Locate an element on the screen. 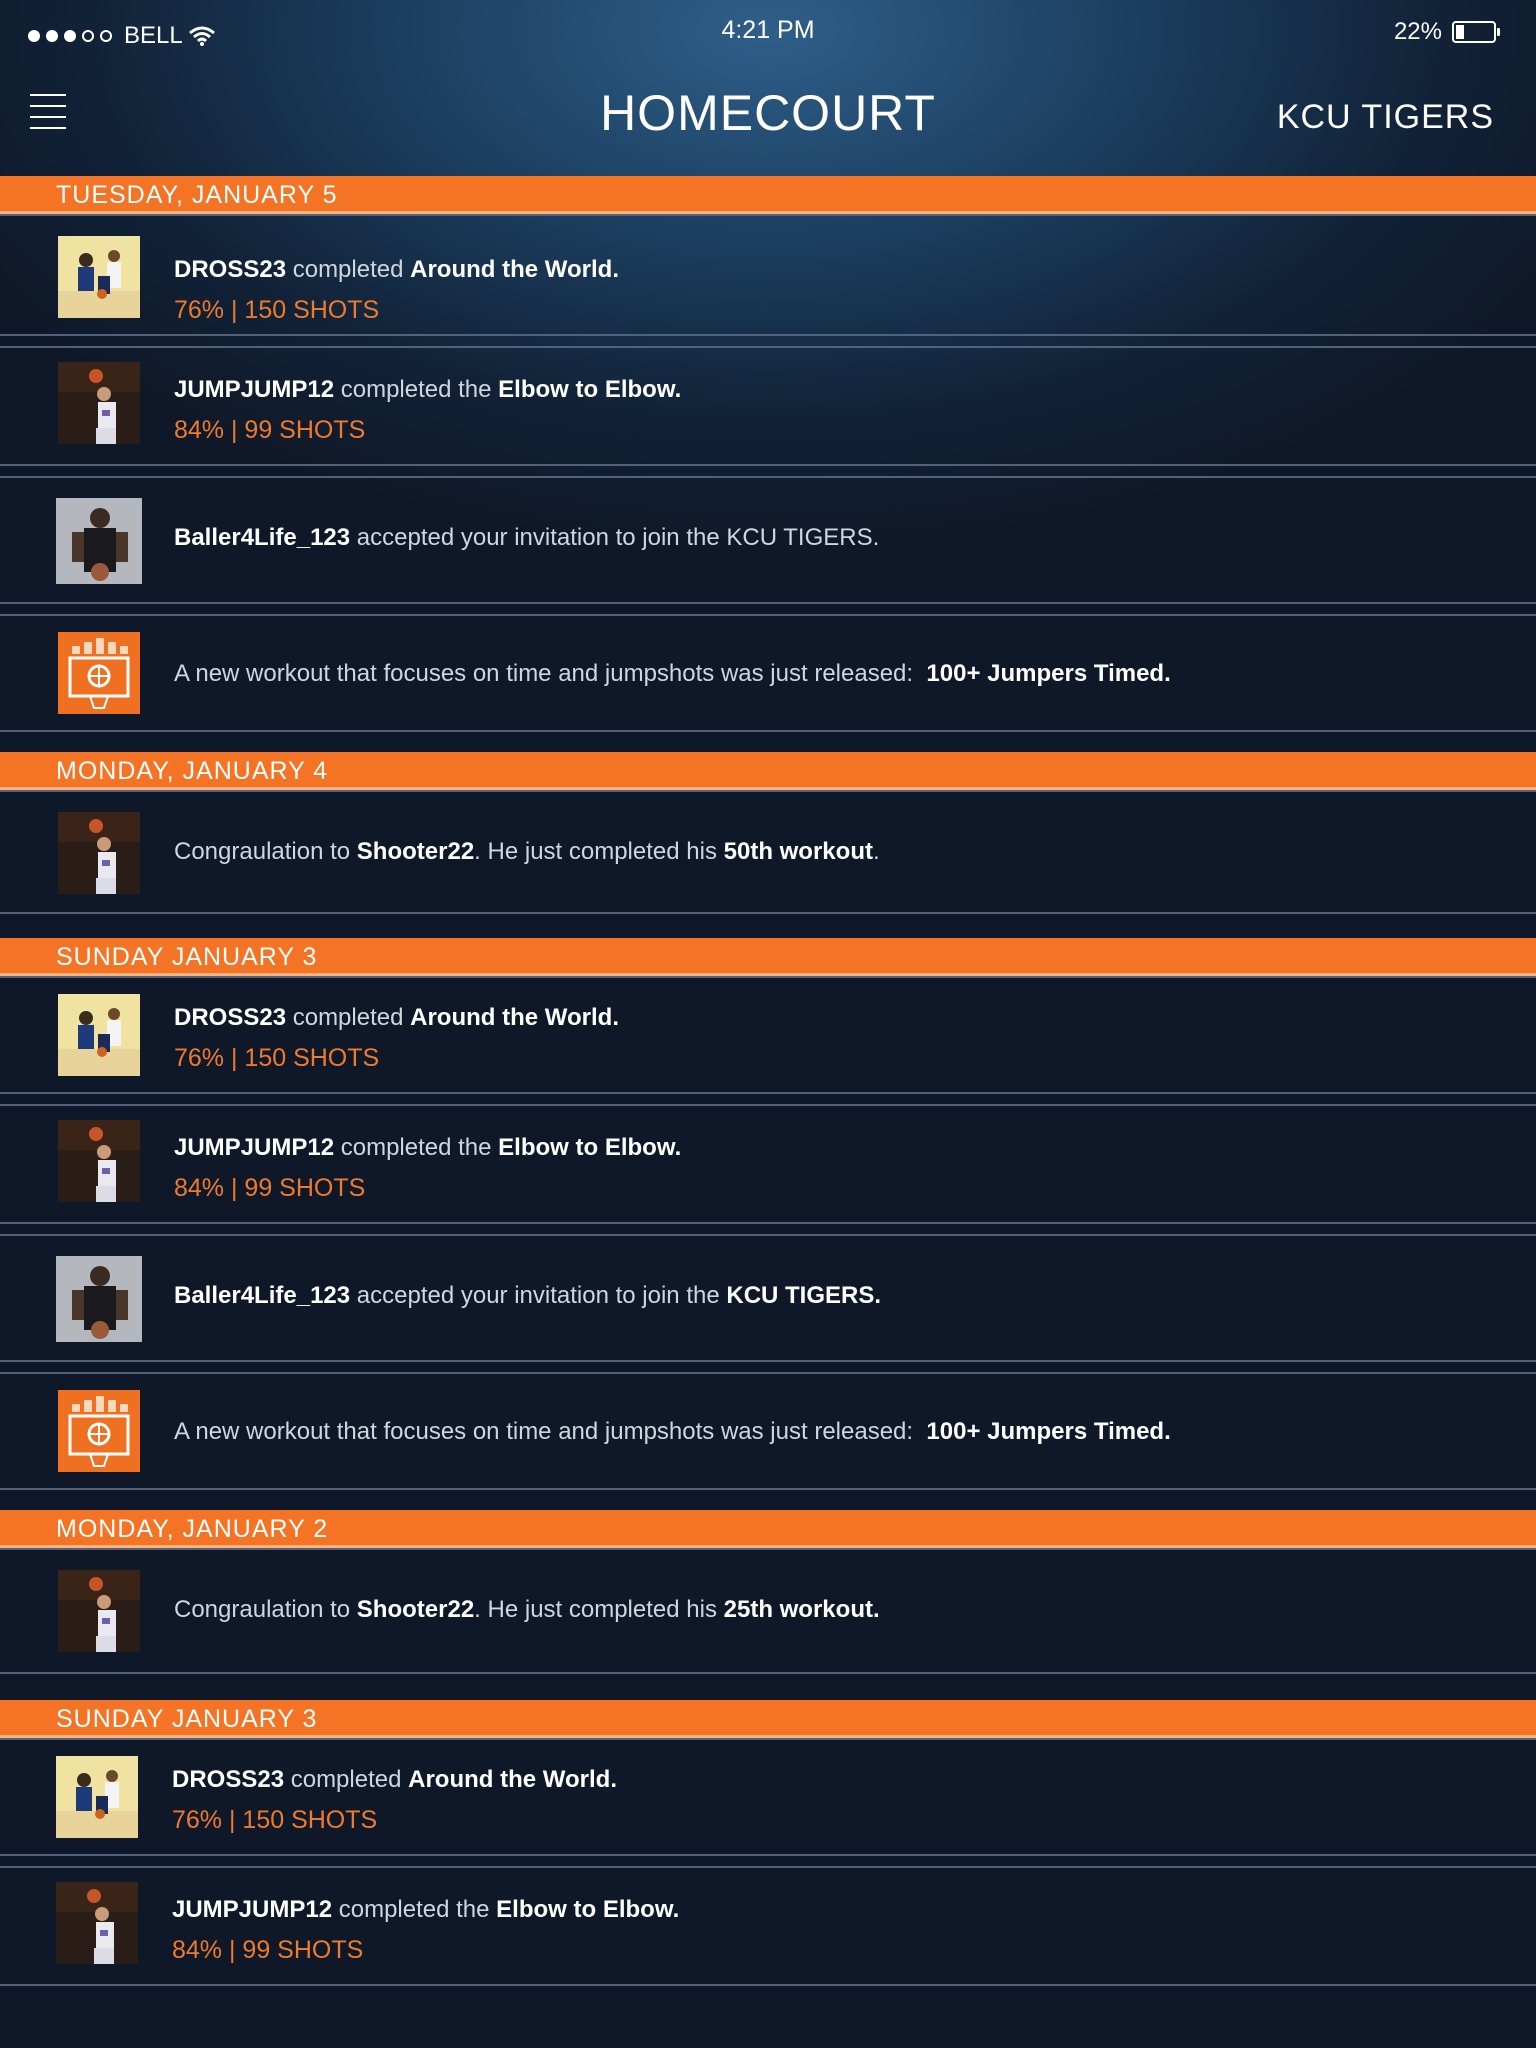  date-header: MONDAY, JANUARY 2 is located at coordinates (768, 1529).